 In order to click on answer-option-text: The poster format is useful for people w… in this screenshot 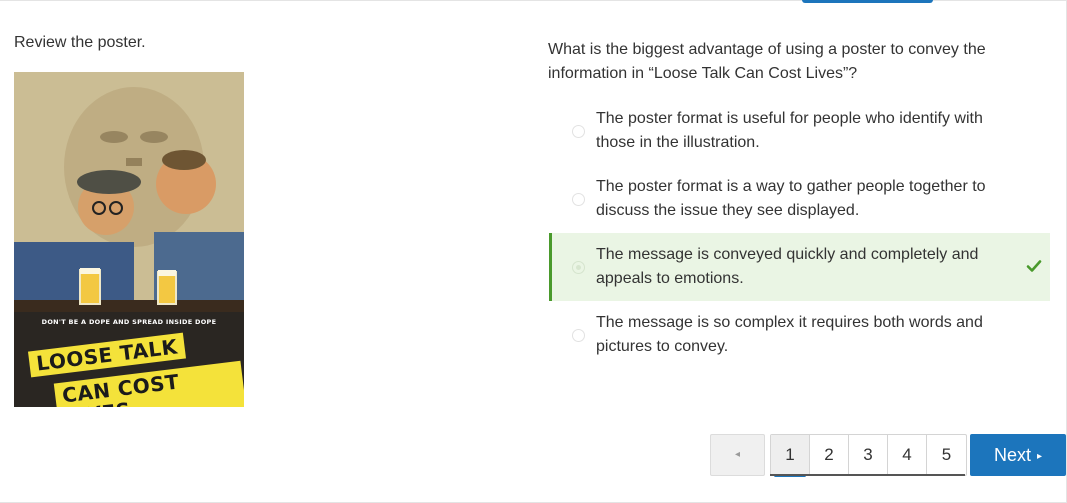, I will do `click(789, 130)`.